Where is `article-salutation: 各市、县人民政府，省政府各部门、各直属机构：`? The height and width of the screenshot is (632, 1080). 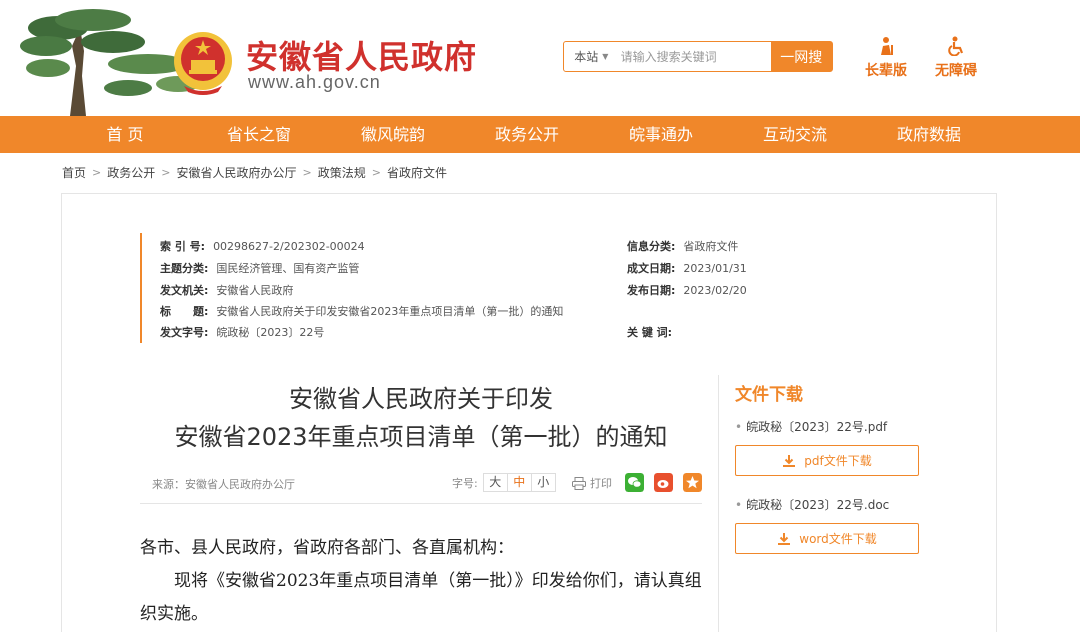 article-salutation: 各市、县人民政府，省政府各部门、各直属机构： is located at coordinates (327, 548).